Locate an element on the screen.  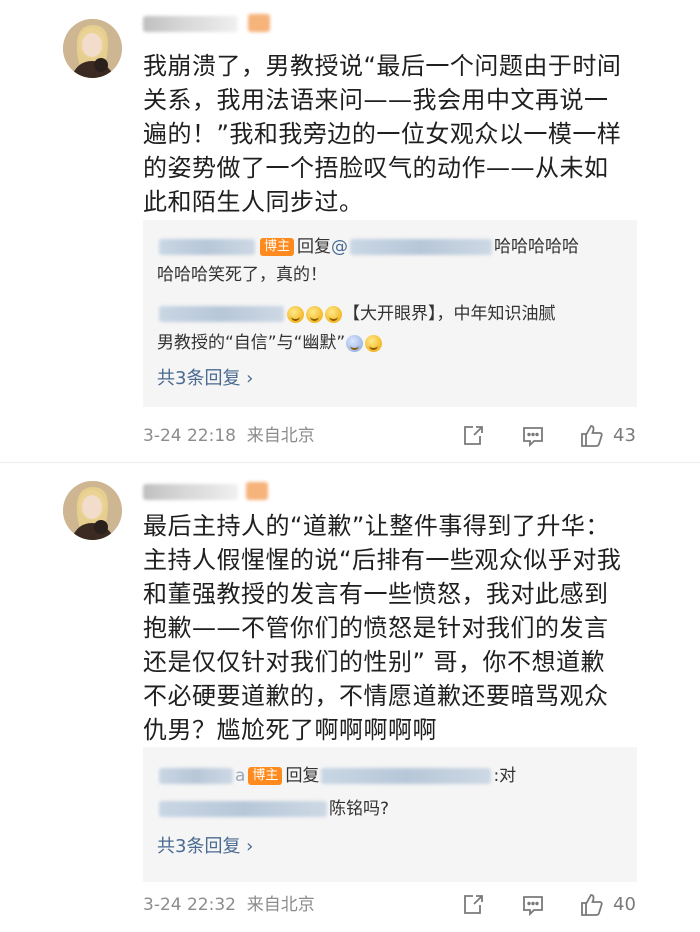
like-count: 40 is located at coordinates (624, 904).